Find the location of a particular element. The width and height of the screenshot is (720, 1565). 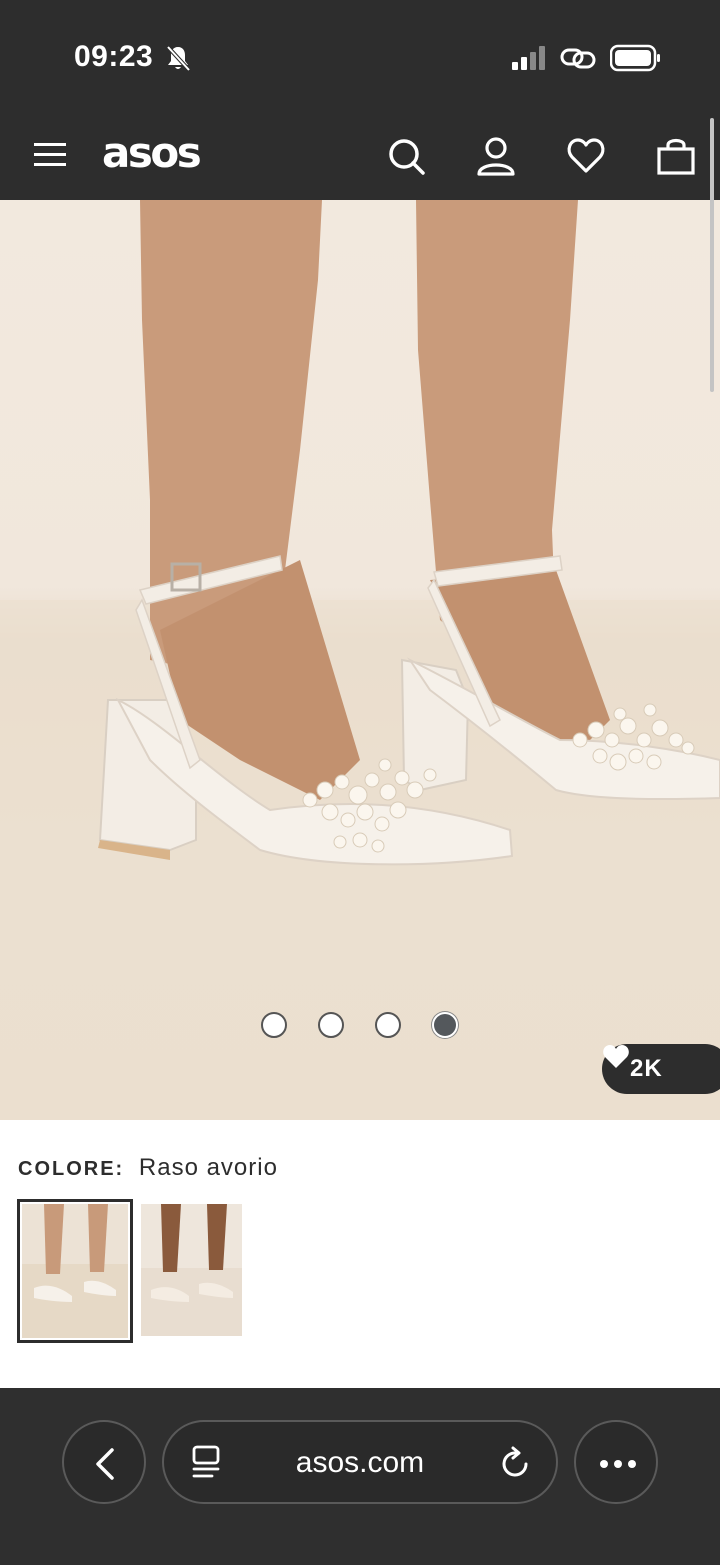

menu-icon is located at coordinates (50, 154).